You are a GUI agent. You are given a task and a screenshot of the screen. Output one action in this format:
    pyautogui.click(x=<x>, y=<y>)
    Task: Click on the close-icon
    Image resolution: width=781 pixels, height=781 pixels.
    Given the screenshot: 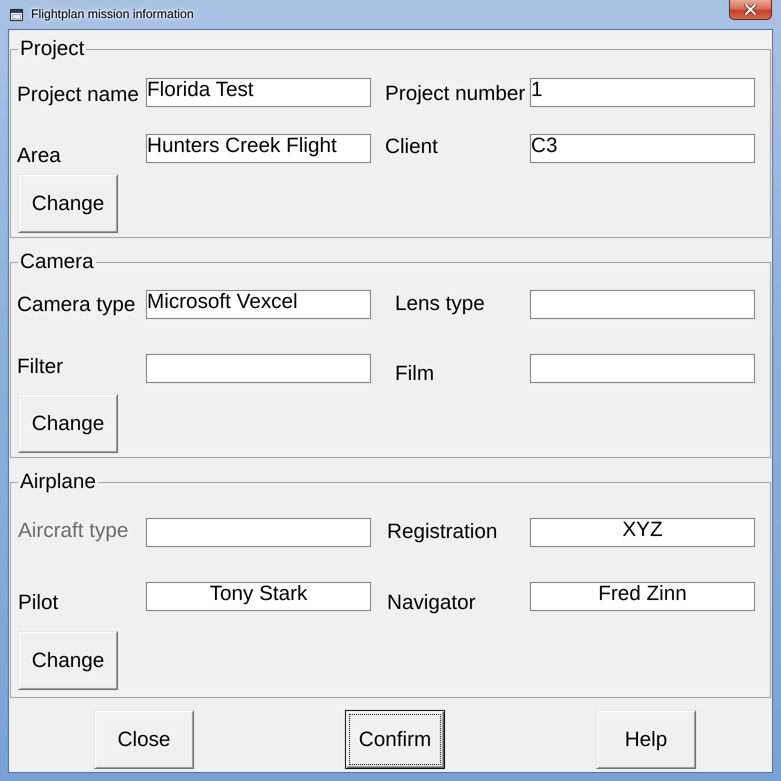 What is the action you would take?
    pyautogui.click(x=750, y=9)
    